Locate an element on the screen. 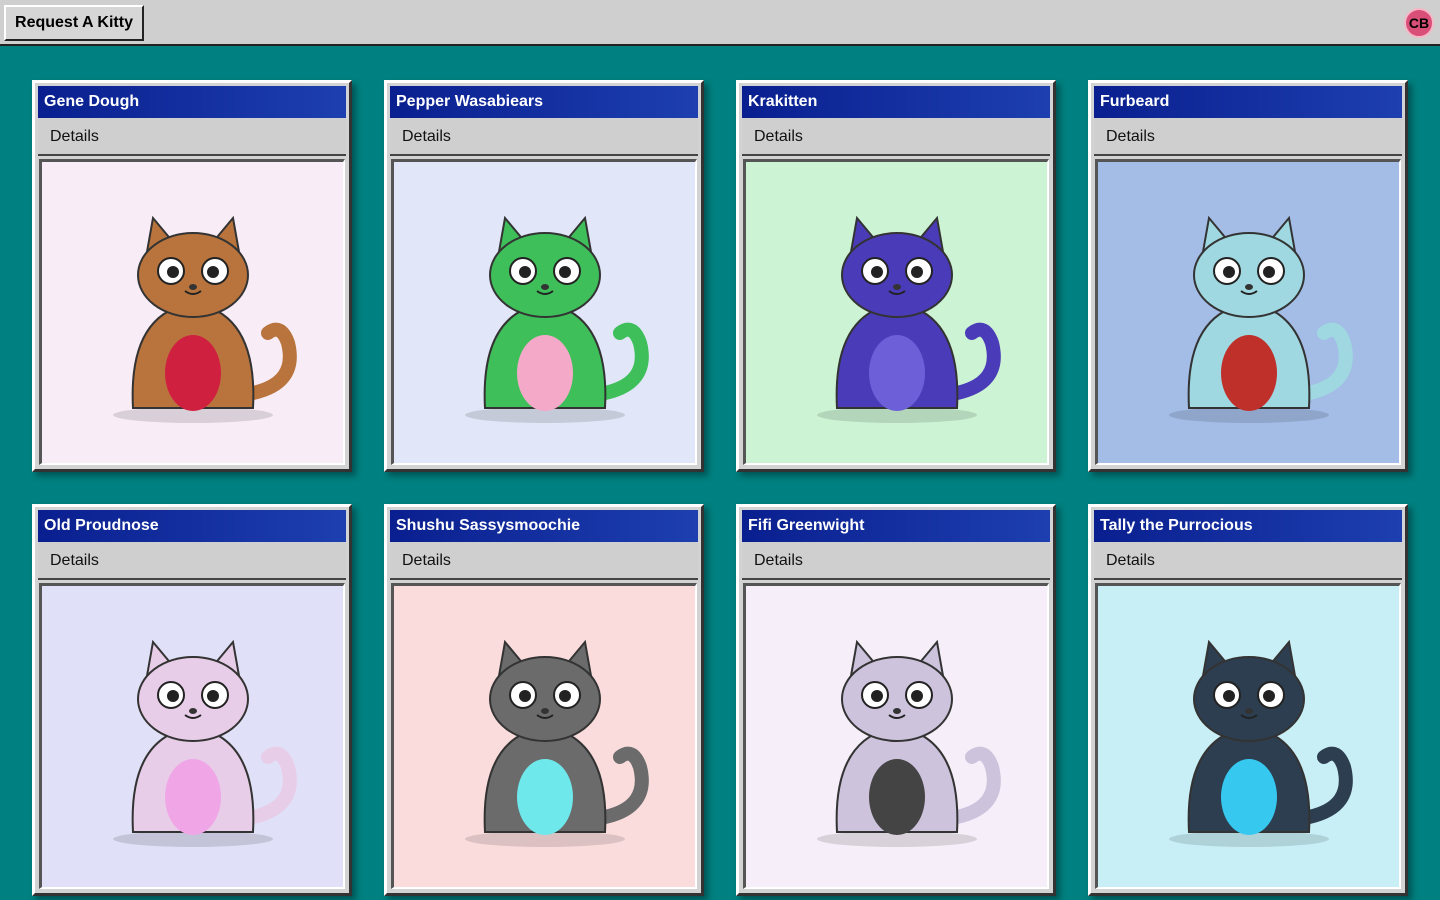  kitty-card-title: Old Proudnose is located at coordinates (192, 526).